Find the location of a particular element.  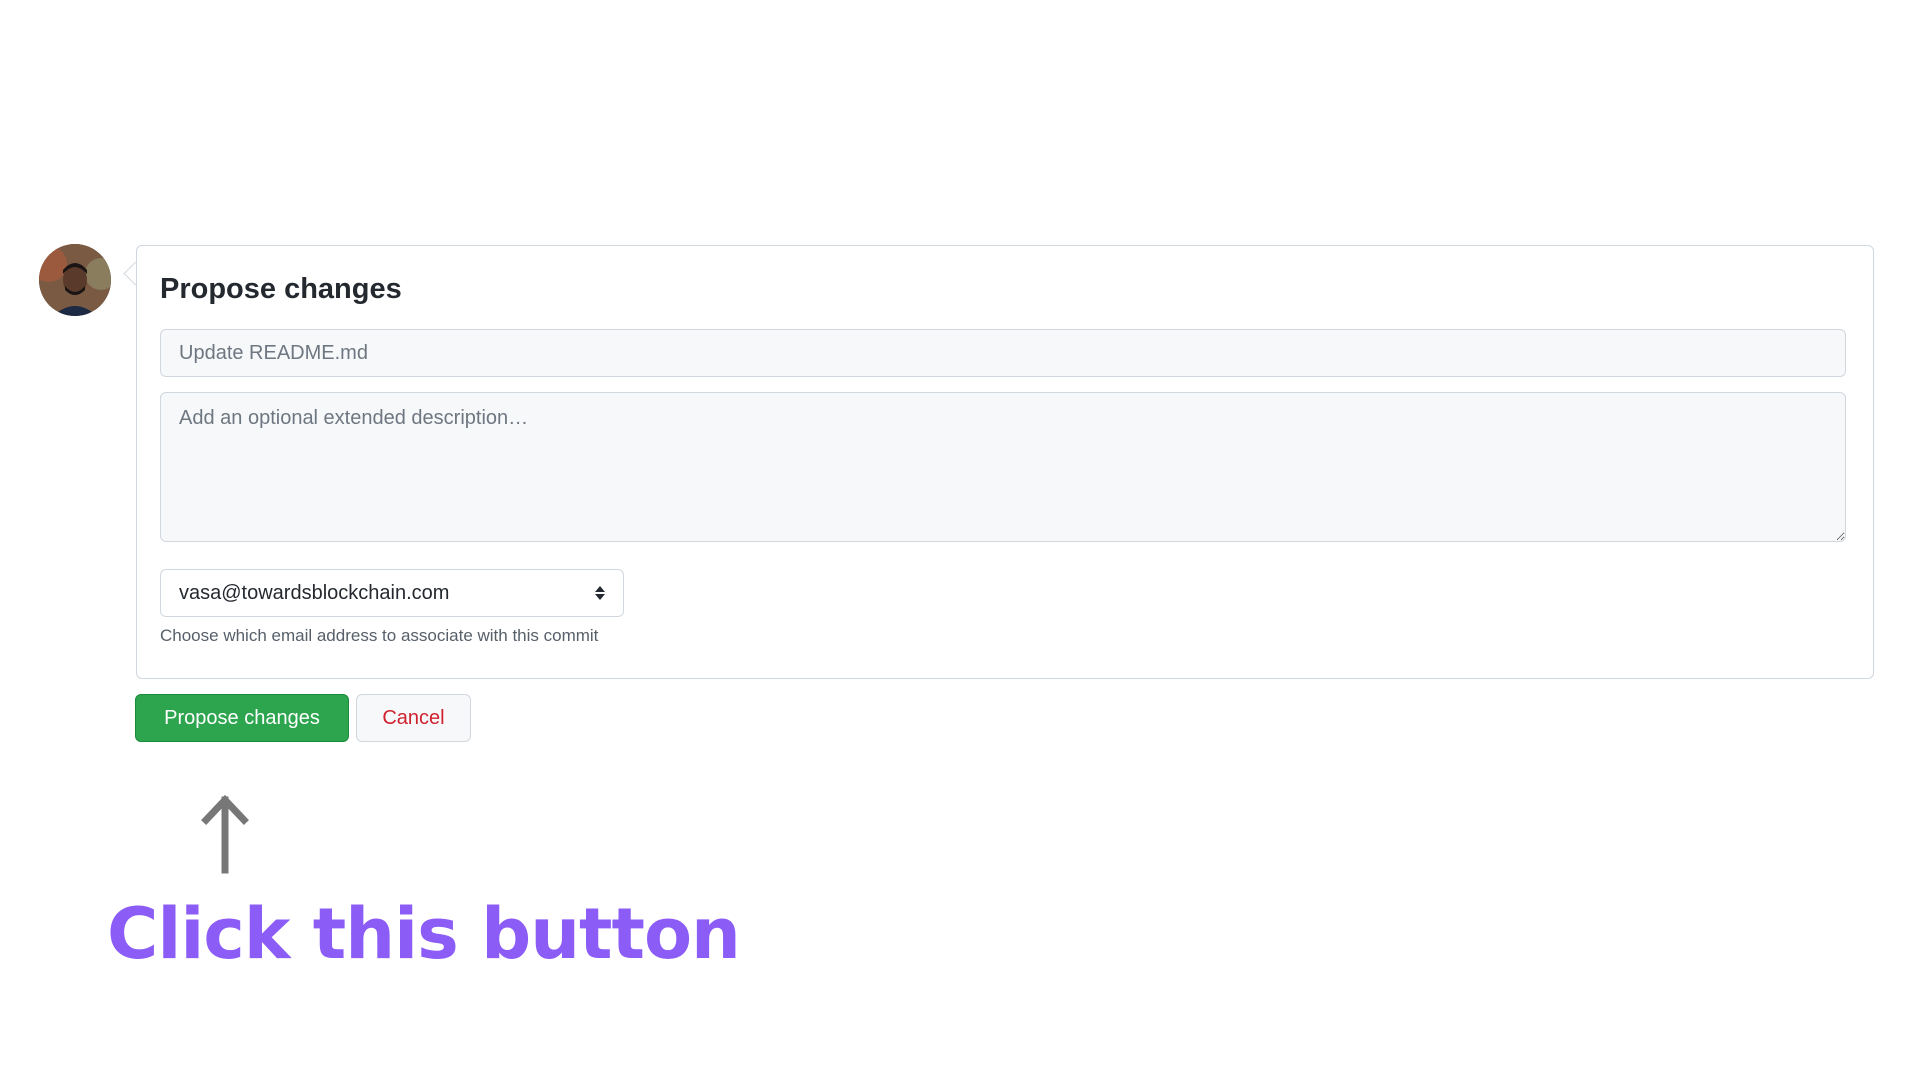

callout-text: Click this button is located at coordinates (424, 934).